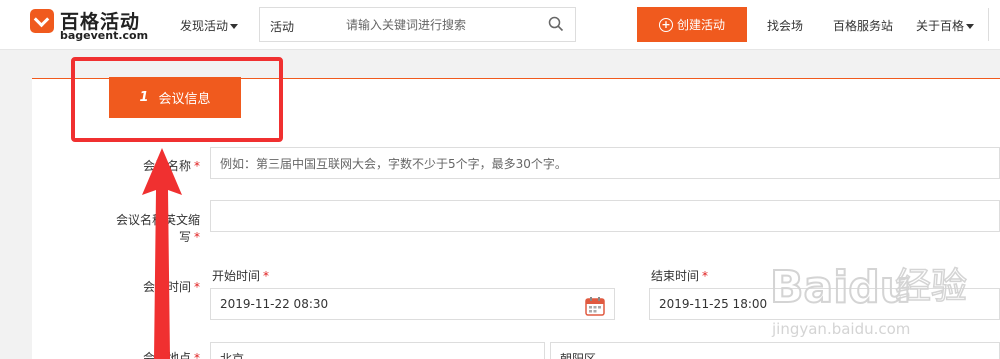  What do you see at coordinates (665, 24) in the screenshot?
I see `plus-circle-icon: +` at bounding box center [665, 24].